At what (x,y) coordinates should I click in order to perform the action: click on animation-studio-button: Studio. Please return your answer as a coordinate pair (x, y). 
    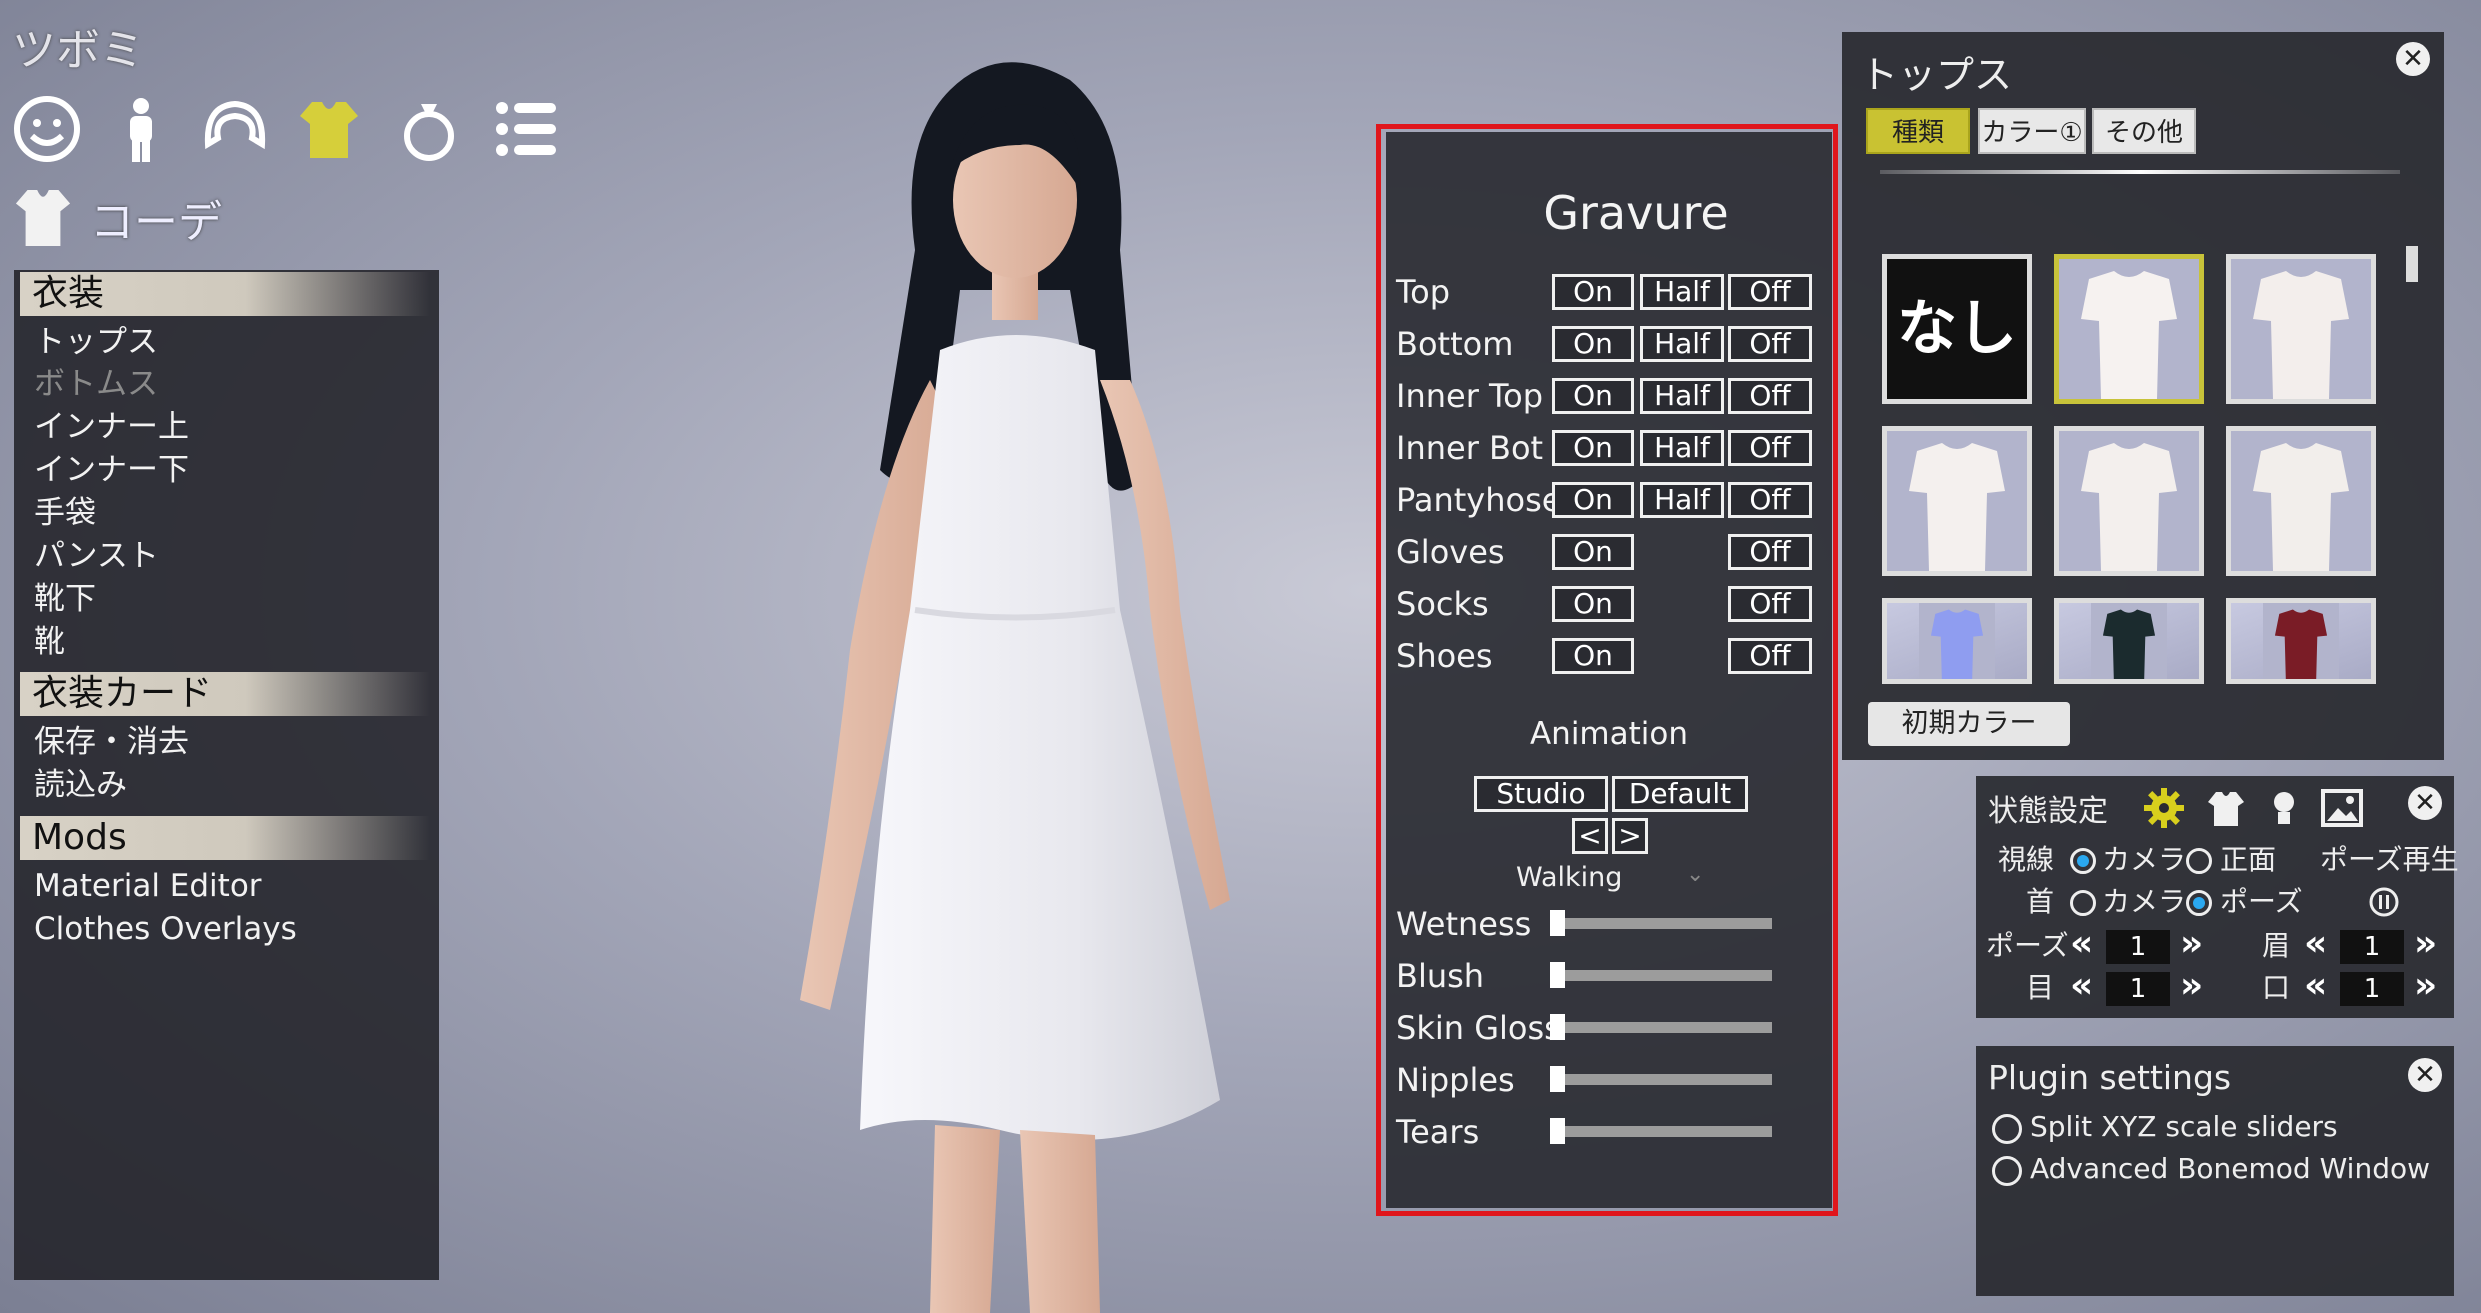
    Looking at the image, I should click on (1541, 794).